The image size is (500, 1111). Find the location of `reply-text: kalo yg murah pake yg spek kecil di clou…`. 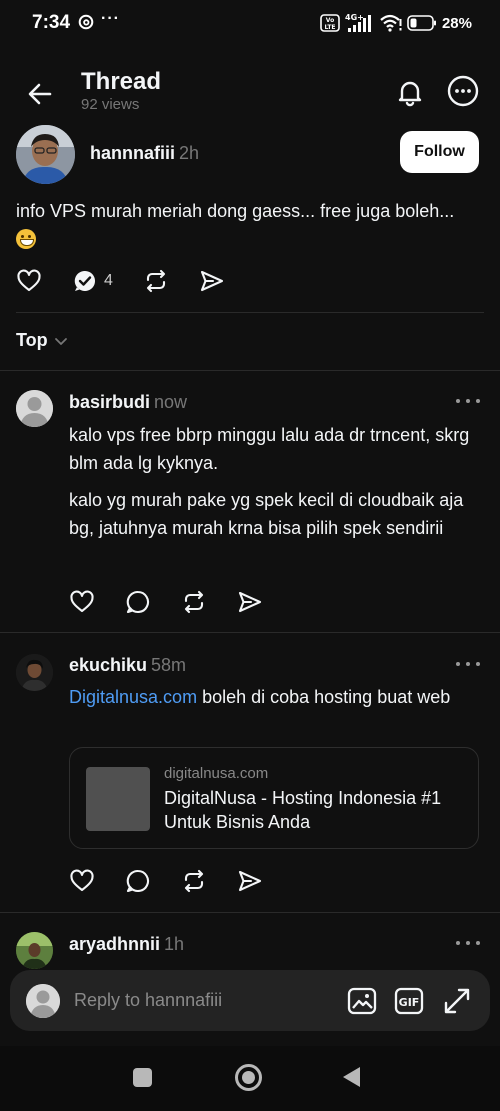

reply-text: kalo yg murah pake yg spek kecil di clou… is located at coordinates (266, 514).